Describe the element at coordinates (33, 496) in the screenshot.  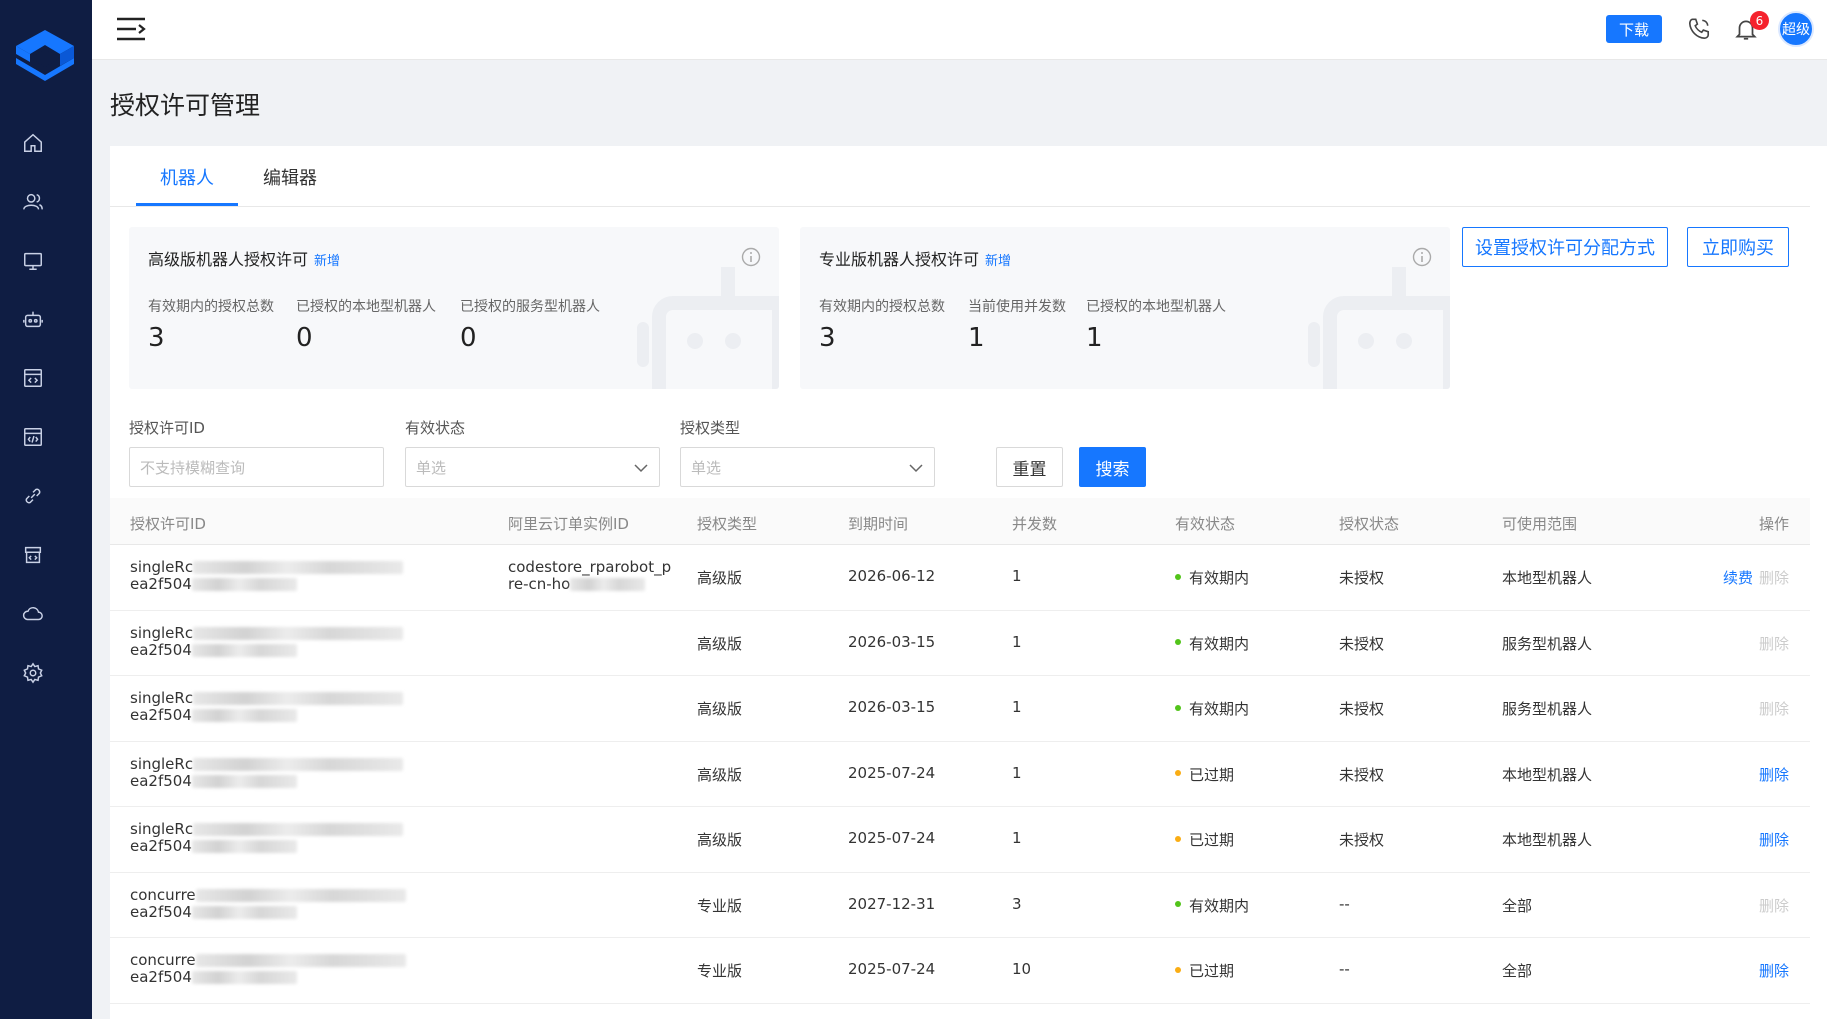
I see `nav-link-icon` at that location.